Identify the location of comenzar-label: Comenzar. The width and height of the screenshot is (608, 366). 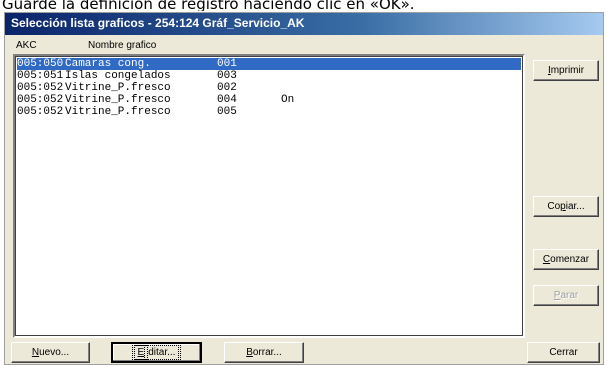
(566, 259).